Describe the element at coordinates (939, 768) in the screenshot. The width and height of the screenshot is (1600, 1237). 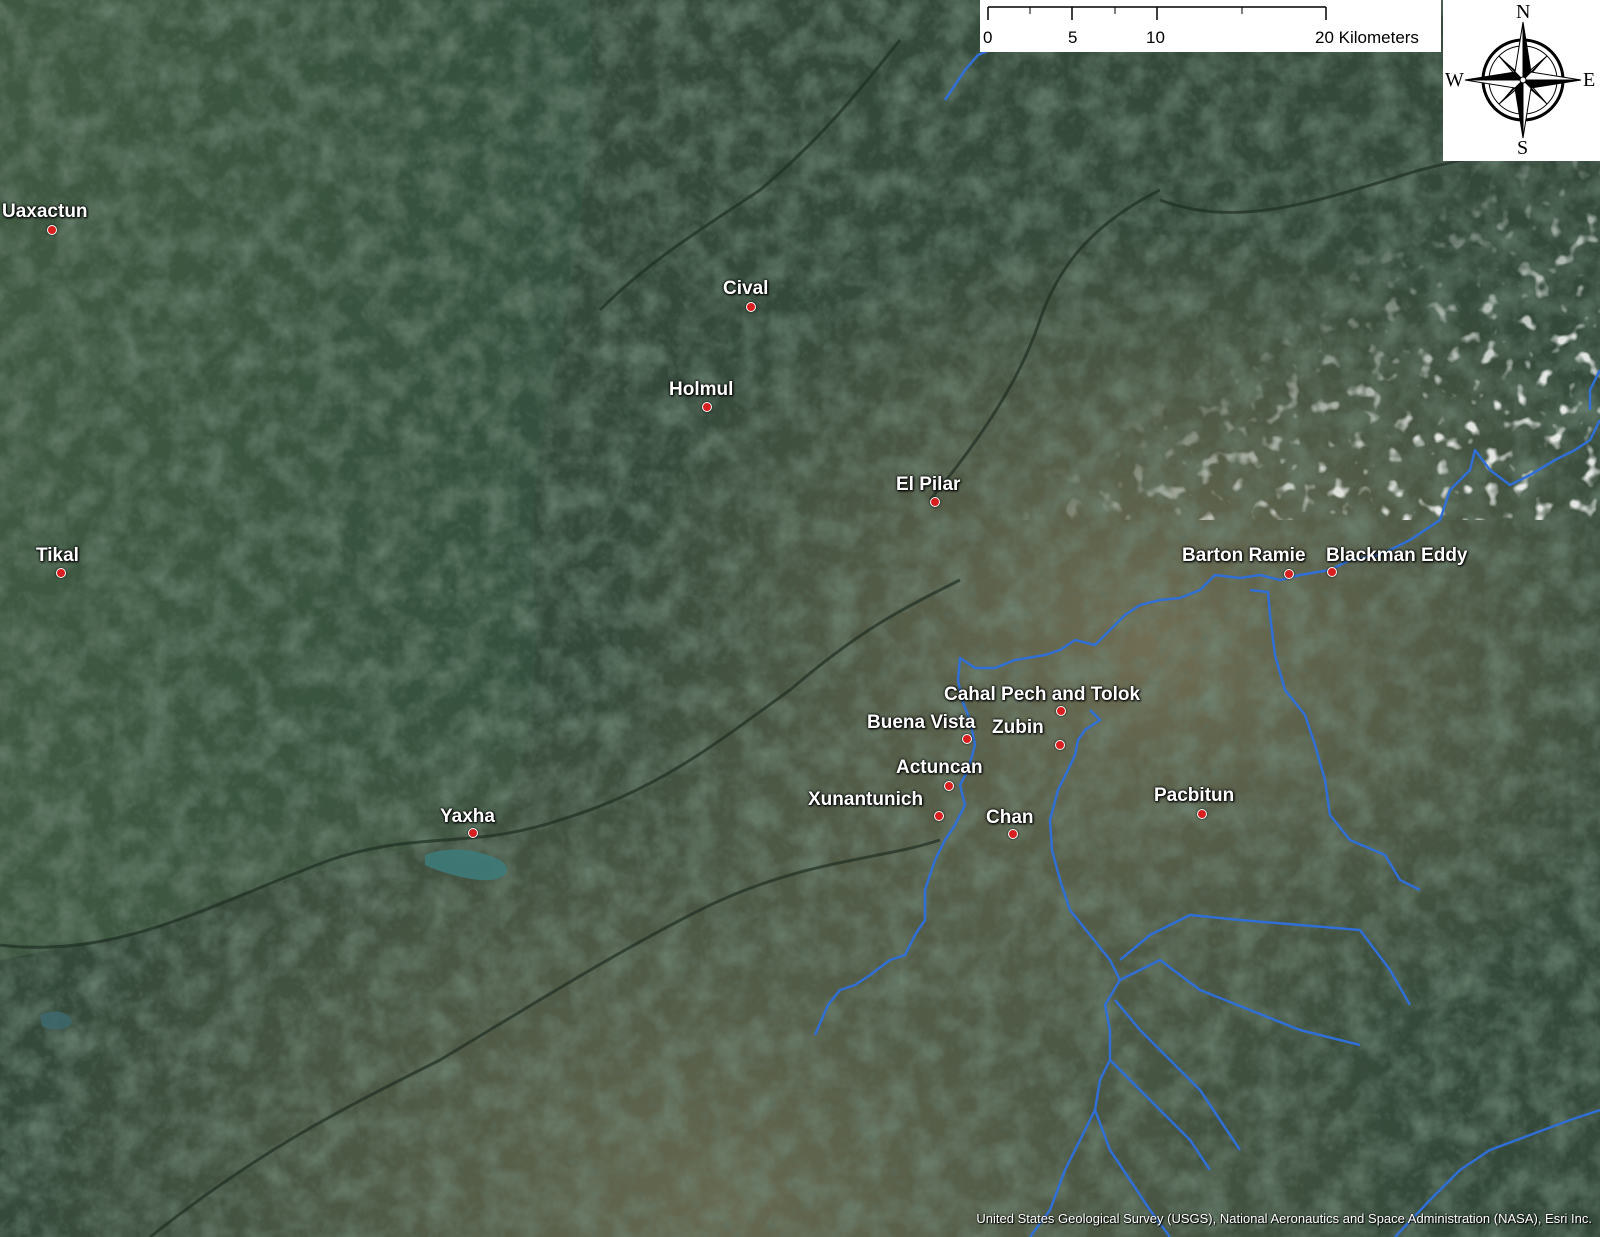
I see `site-label-actuncan: Actuncan` at that location.